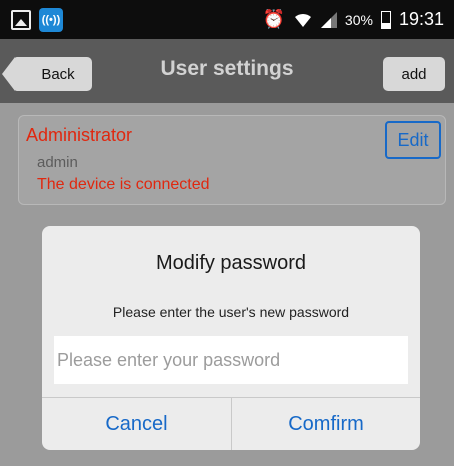 The height and width of the screenshot is (466, 454). I want to click on hotspot-icon: ((•)), so click(51, 20).